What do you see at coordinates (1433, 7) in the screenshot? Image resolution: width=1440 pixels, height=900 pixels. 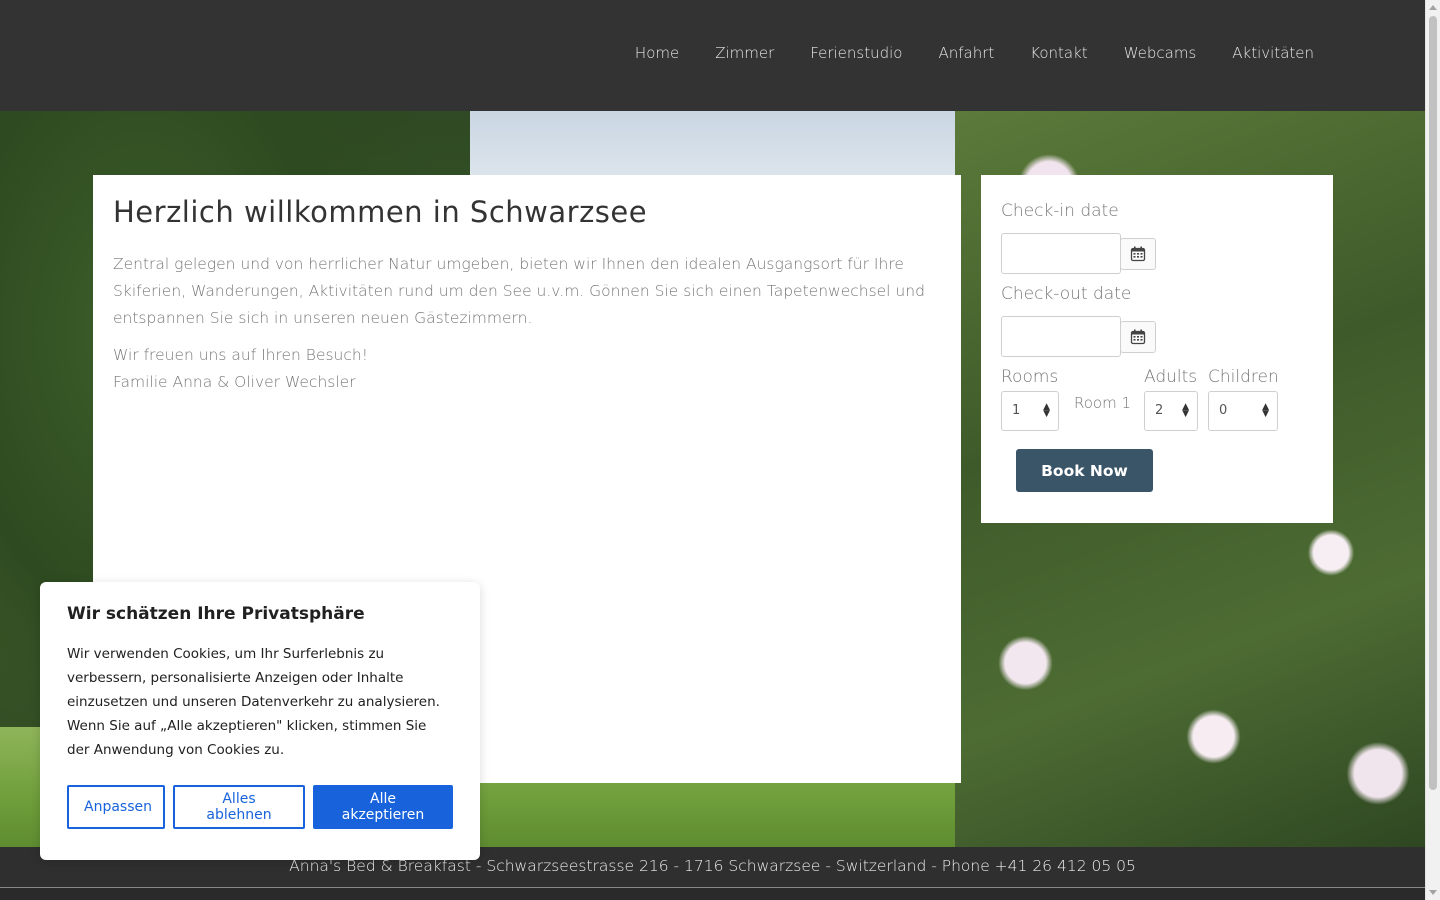 I see `scroll-up-icon` at bounding box center [1433, 7].